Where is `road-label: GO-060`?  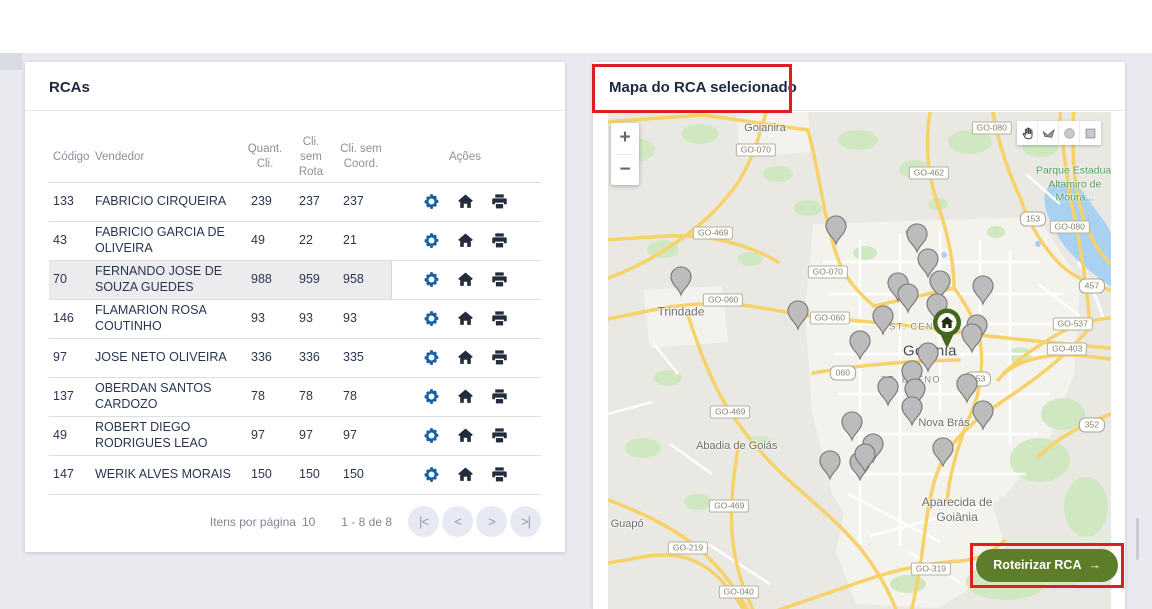 road-label: GO-060 is located at coordinates (723, 300).